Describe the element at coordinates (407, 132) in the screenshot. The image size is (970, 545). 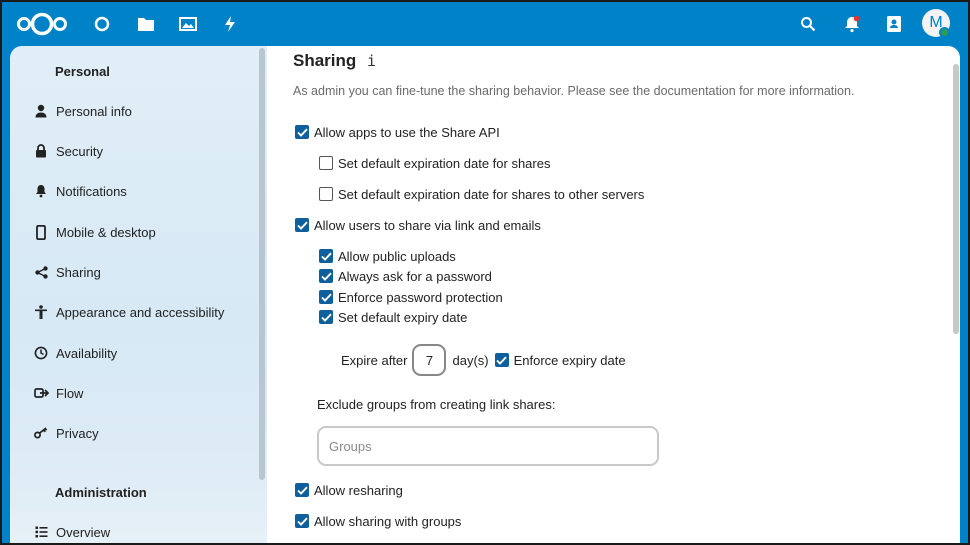
I see `option-label: Allow apps to use the Share API` at that location.